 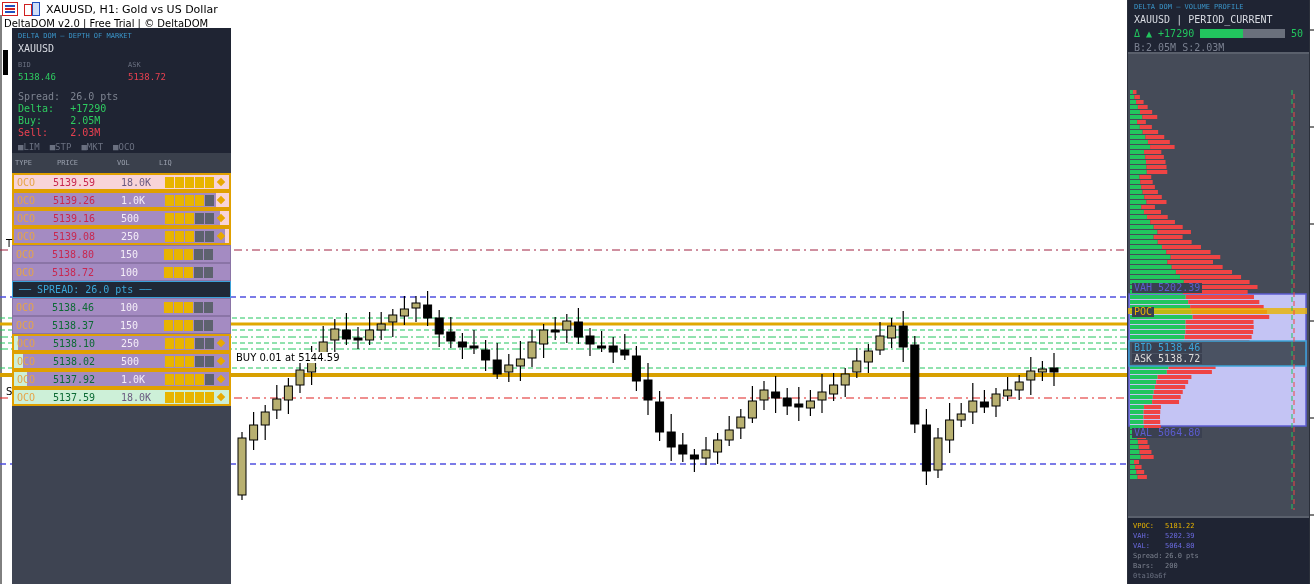 I want to click on legend-item: ■LIM, so click(x=29, y=147).